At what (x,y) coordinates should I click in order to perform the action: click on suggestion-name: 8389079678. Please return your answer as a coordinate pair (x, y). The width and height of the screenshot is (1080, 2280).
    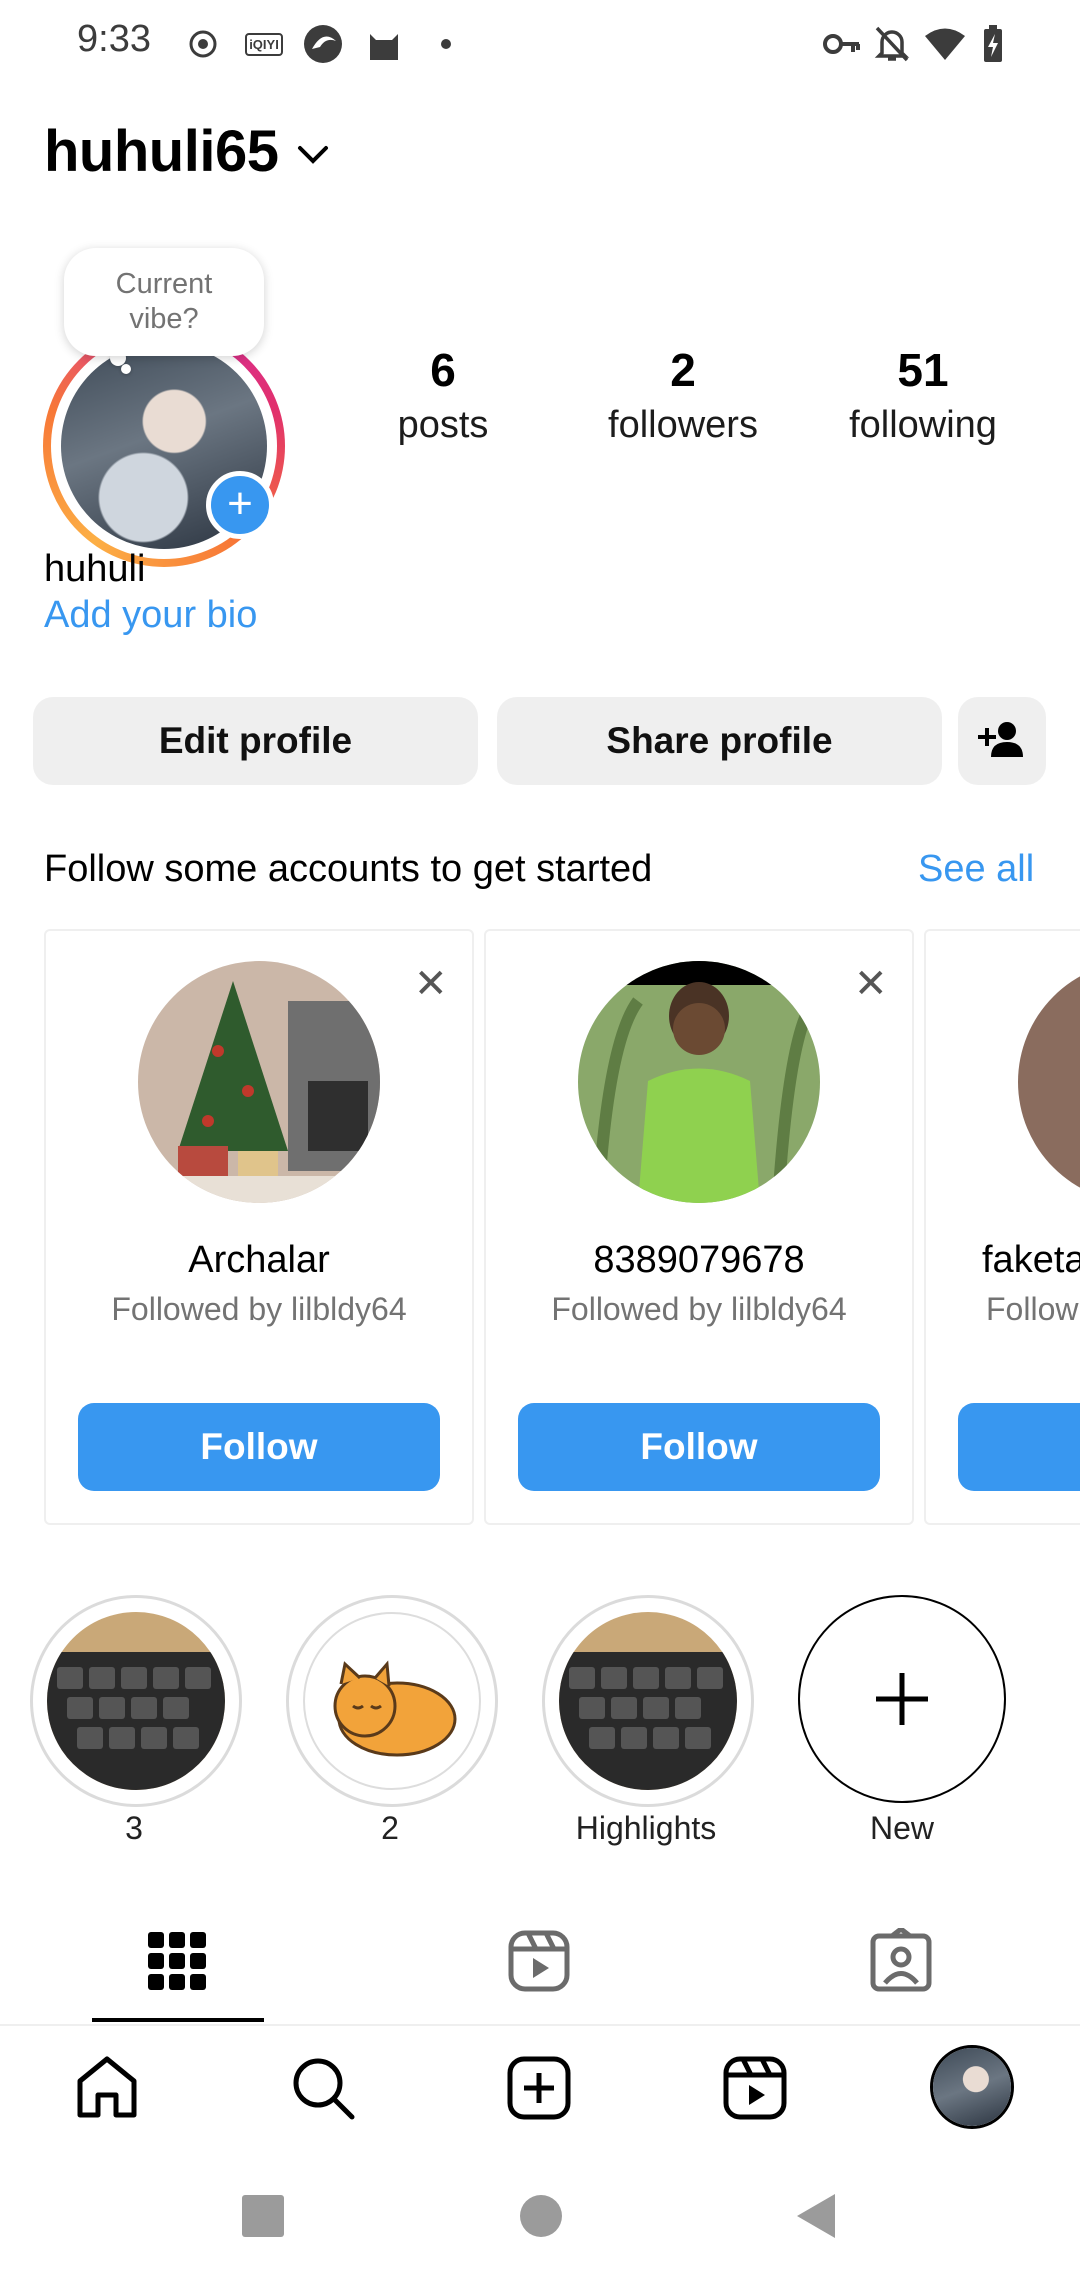
    Looking at the image, I should click on (699, 1260).